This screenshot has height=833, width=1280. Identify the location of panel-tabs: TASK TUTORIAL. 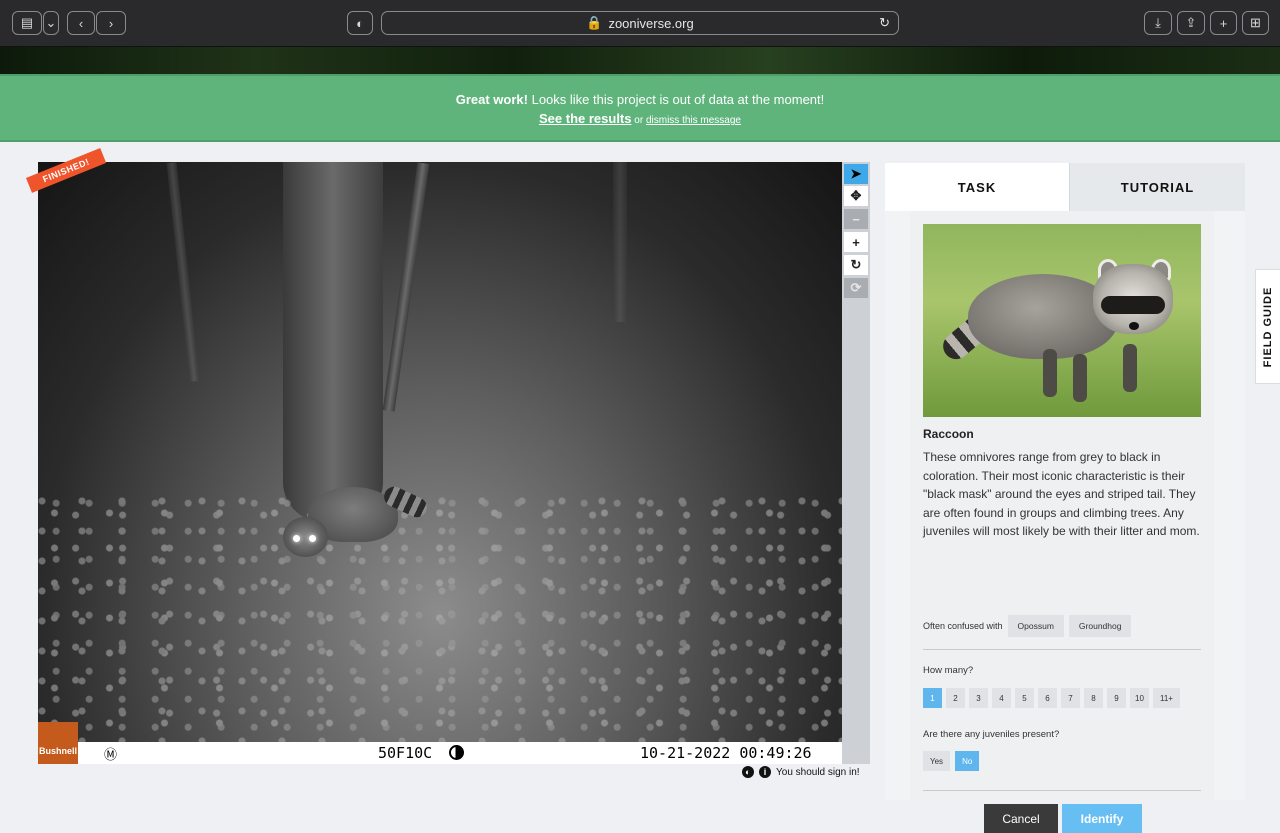
(1065, 187).